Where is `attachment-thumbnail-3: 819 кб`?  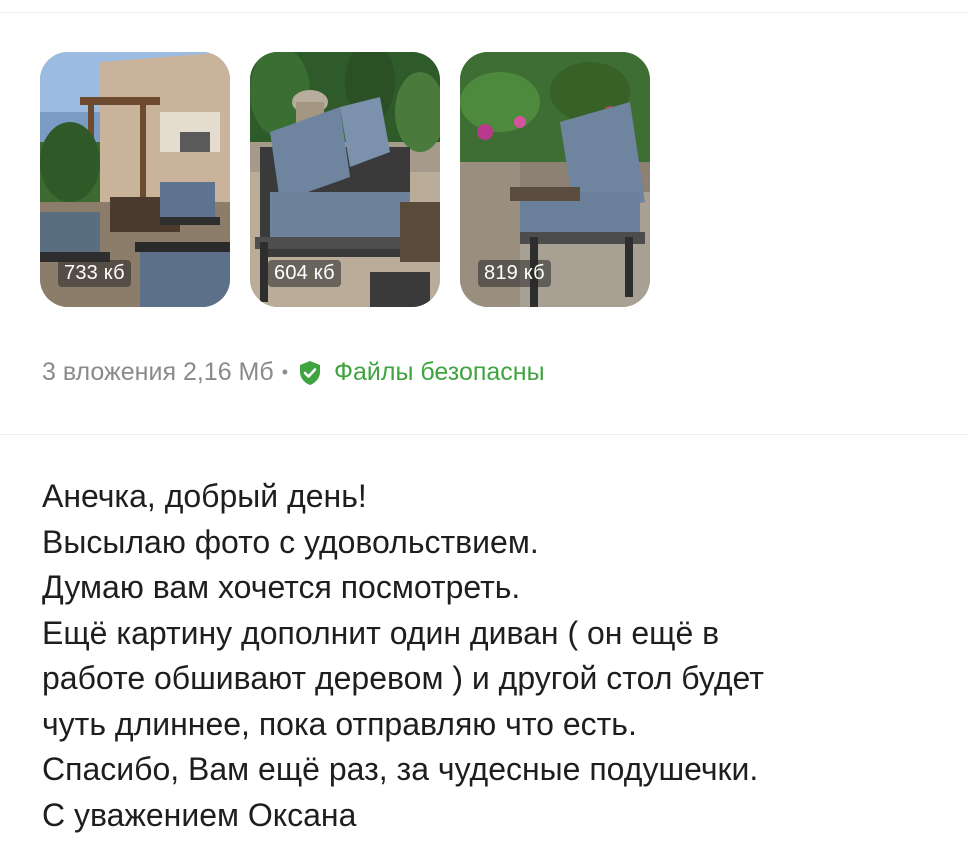 attachment-thumbnail-3: 819 кб is located at coordinates (555, 179).